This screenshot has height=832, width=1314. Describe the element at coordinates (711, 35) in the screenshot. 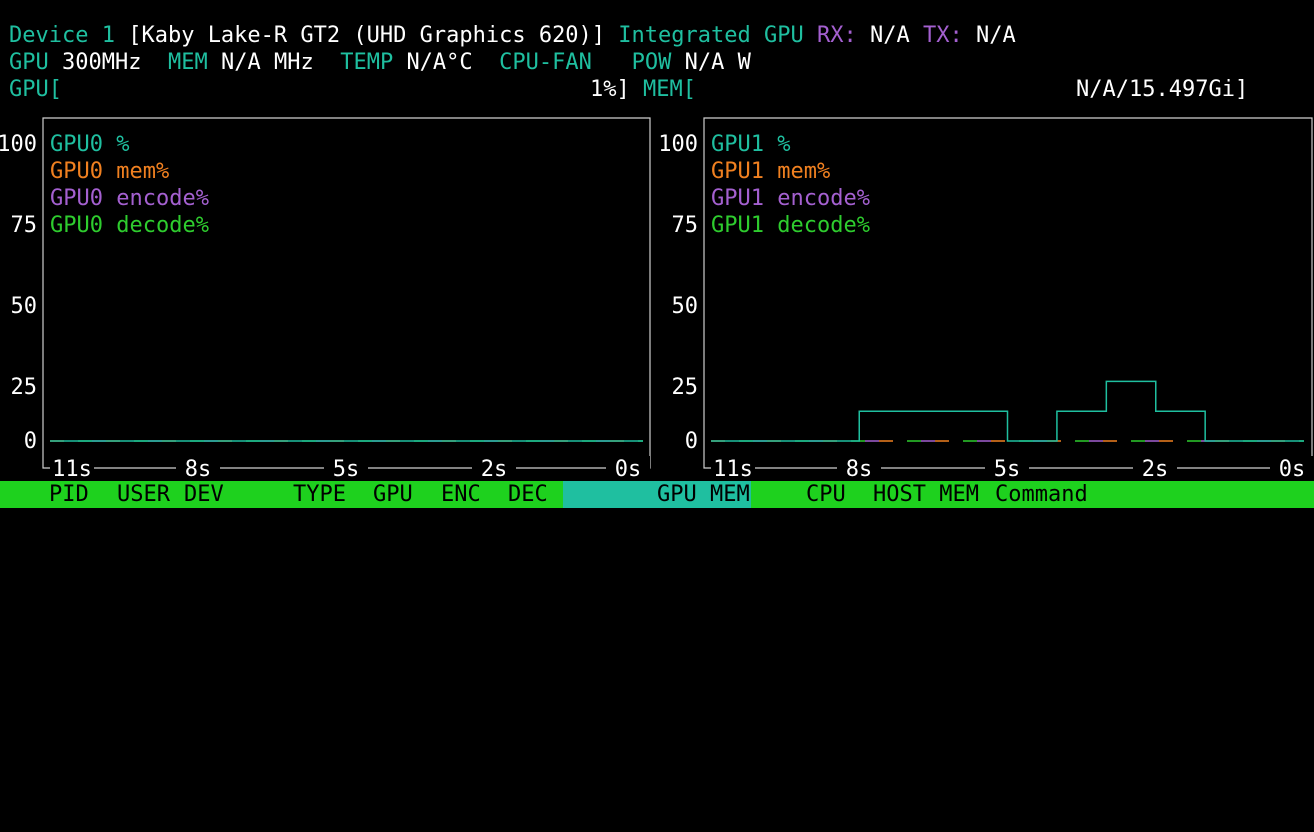

I see `device-type: Integrated GPU` at that location.